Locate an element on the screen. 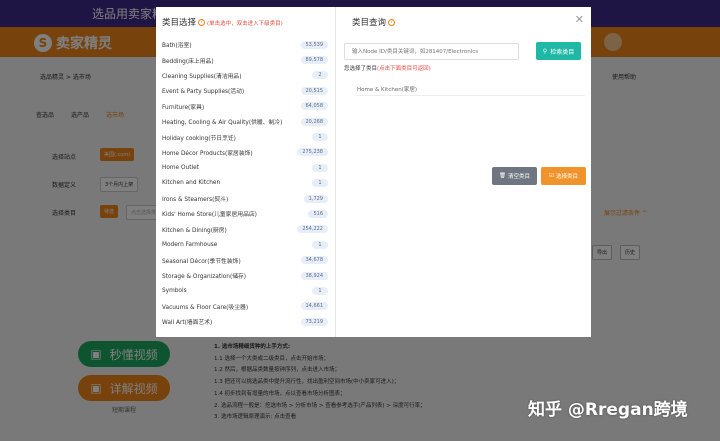 The width and height of the screenshot is (720, 441). category-count-badge: 14,661 is located at coordinates (314, 306).